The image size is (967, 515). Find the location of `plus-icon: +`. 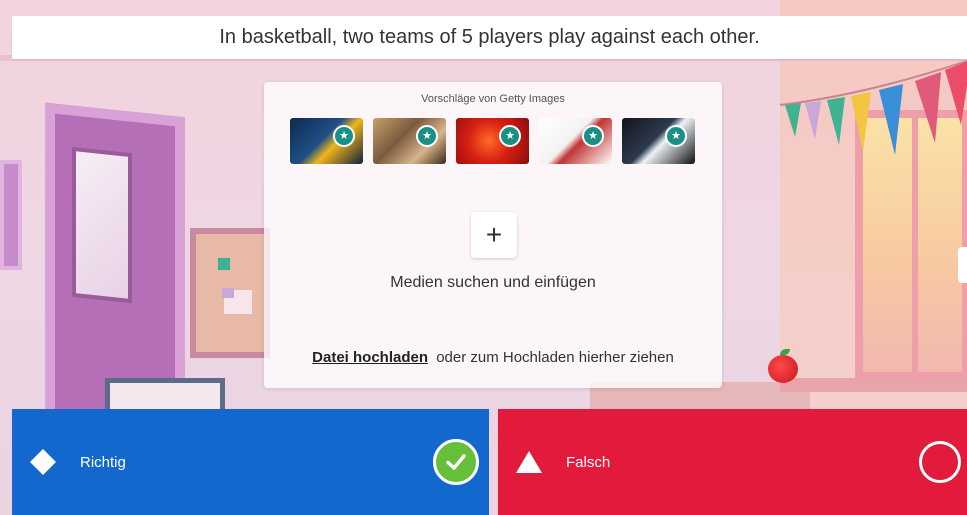

plus-icon: + is located at coordinates (494, 234).